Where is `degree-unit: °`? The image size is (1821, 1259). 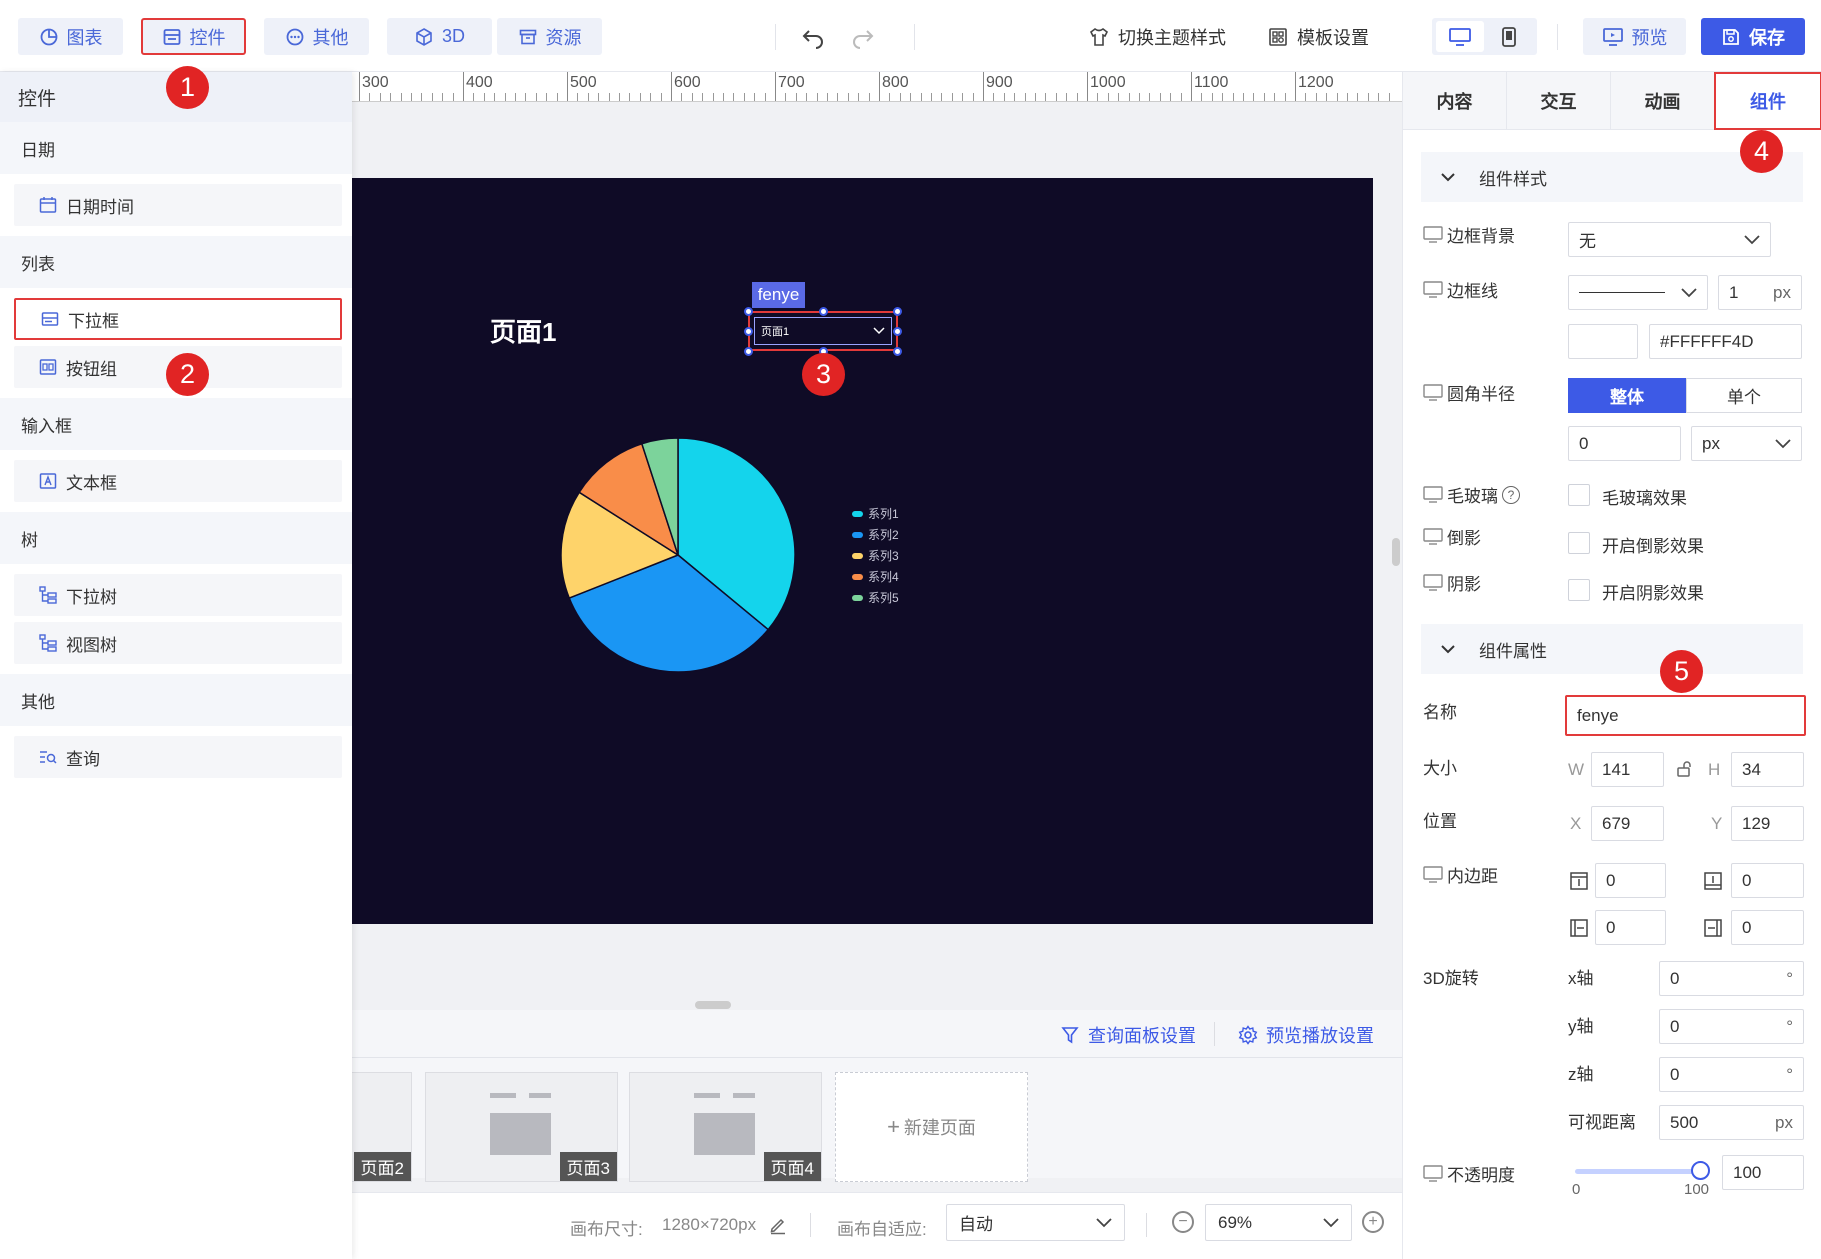
degree-unit: ° is located at coordinates (1789, 978).